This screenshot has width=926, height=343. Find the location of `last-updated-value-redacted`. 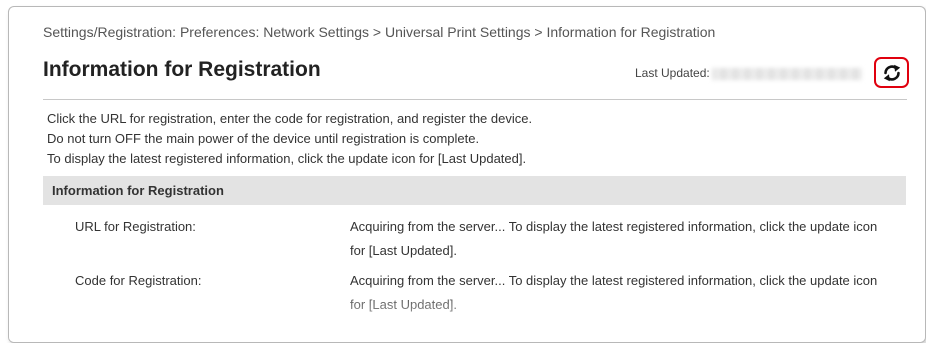

last-updated-value-redacted is located at coordinates (786, 73).